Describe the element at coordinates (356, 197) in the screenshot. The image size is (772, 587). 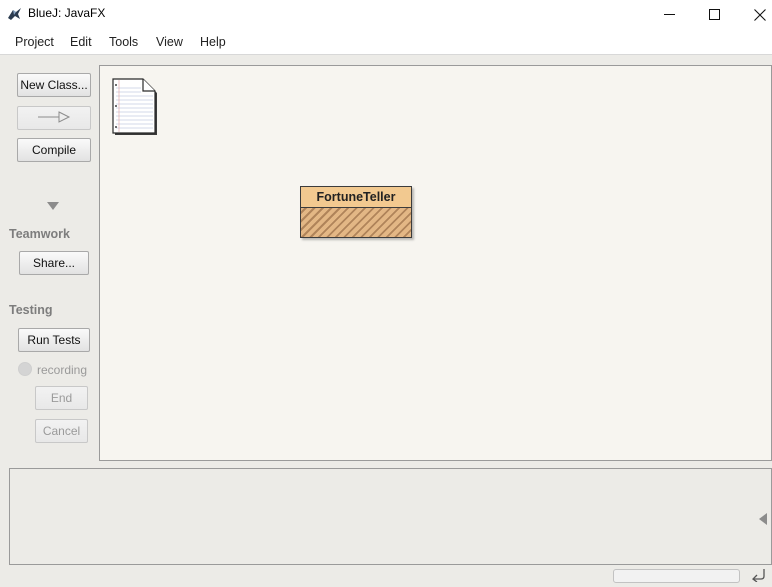
I see `class-name: FortuneTeller` at that location.